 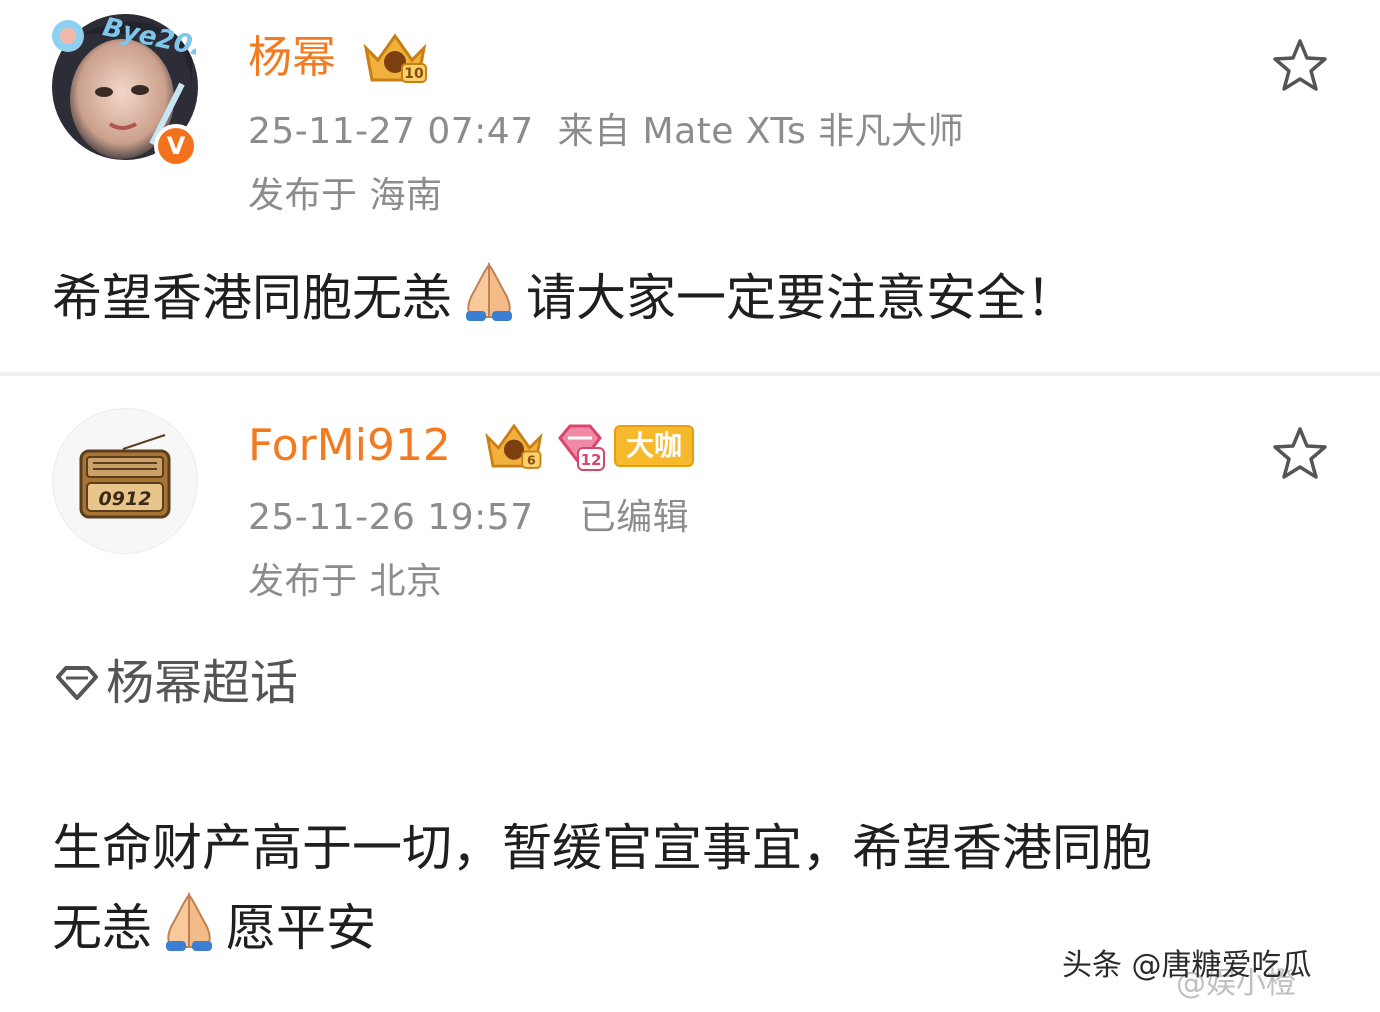 I want to click on crown-badge-icon: 10, so click(x=395, y=58).